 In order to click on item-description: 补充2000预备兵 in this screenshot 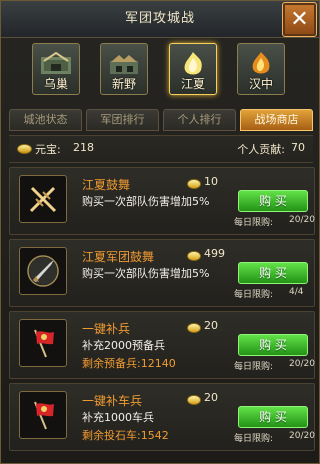, I will do `click(123, 345)`.